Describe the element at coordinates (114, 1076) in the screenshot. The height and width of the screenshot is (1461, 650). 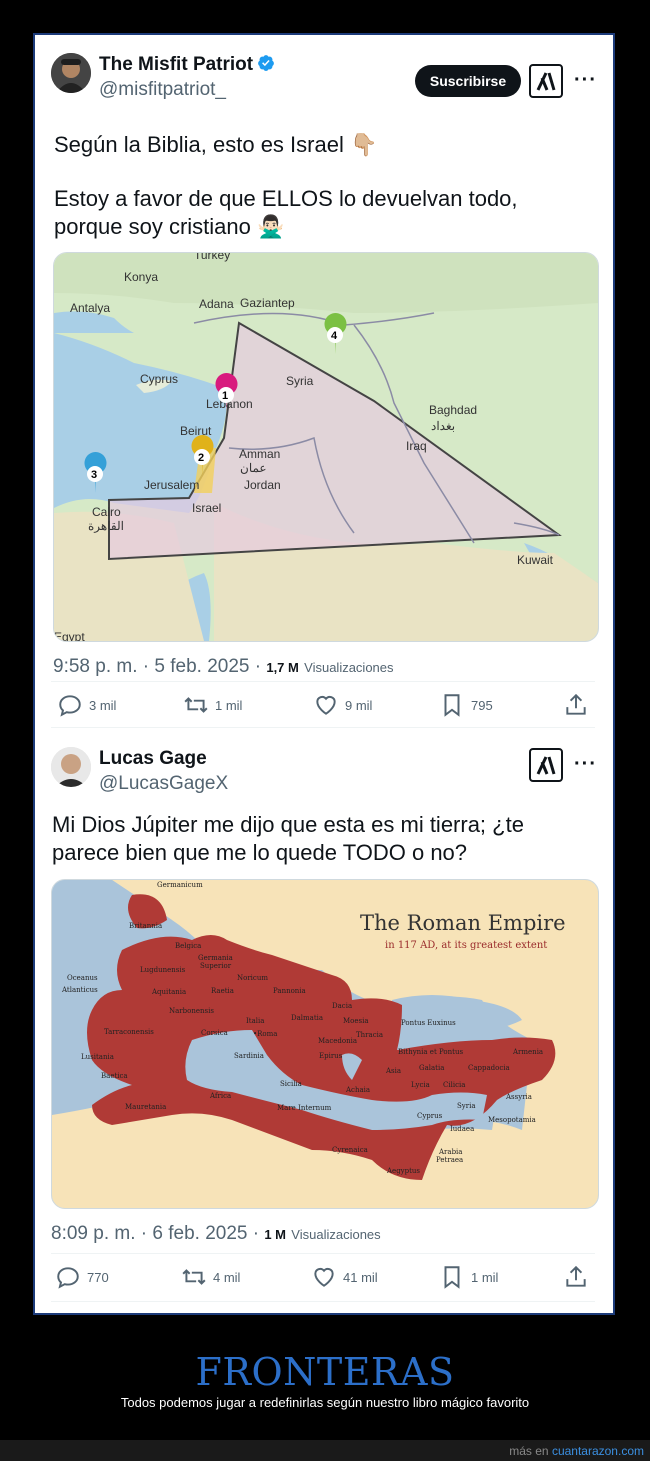
I see `label-baetica: Baetica` at that location.